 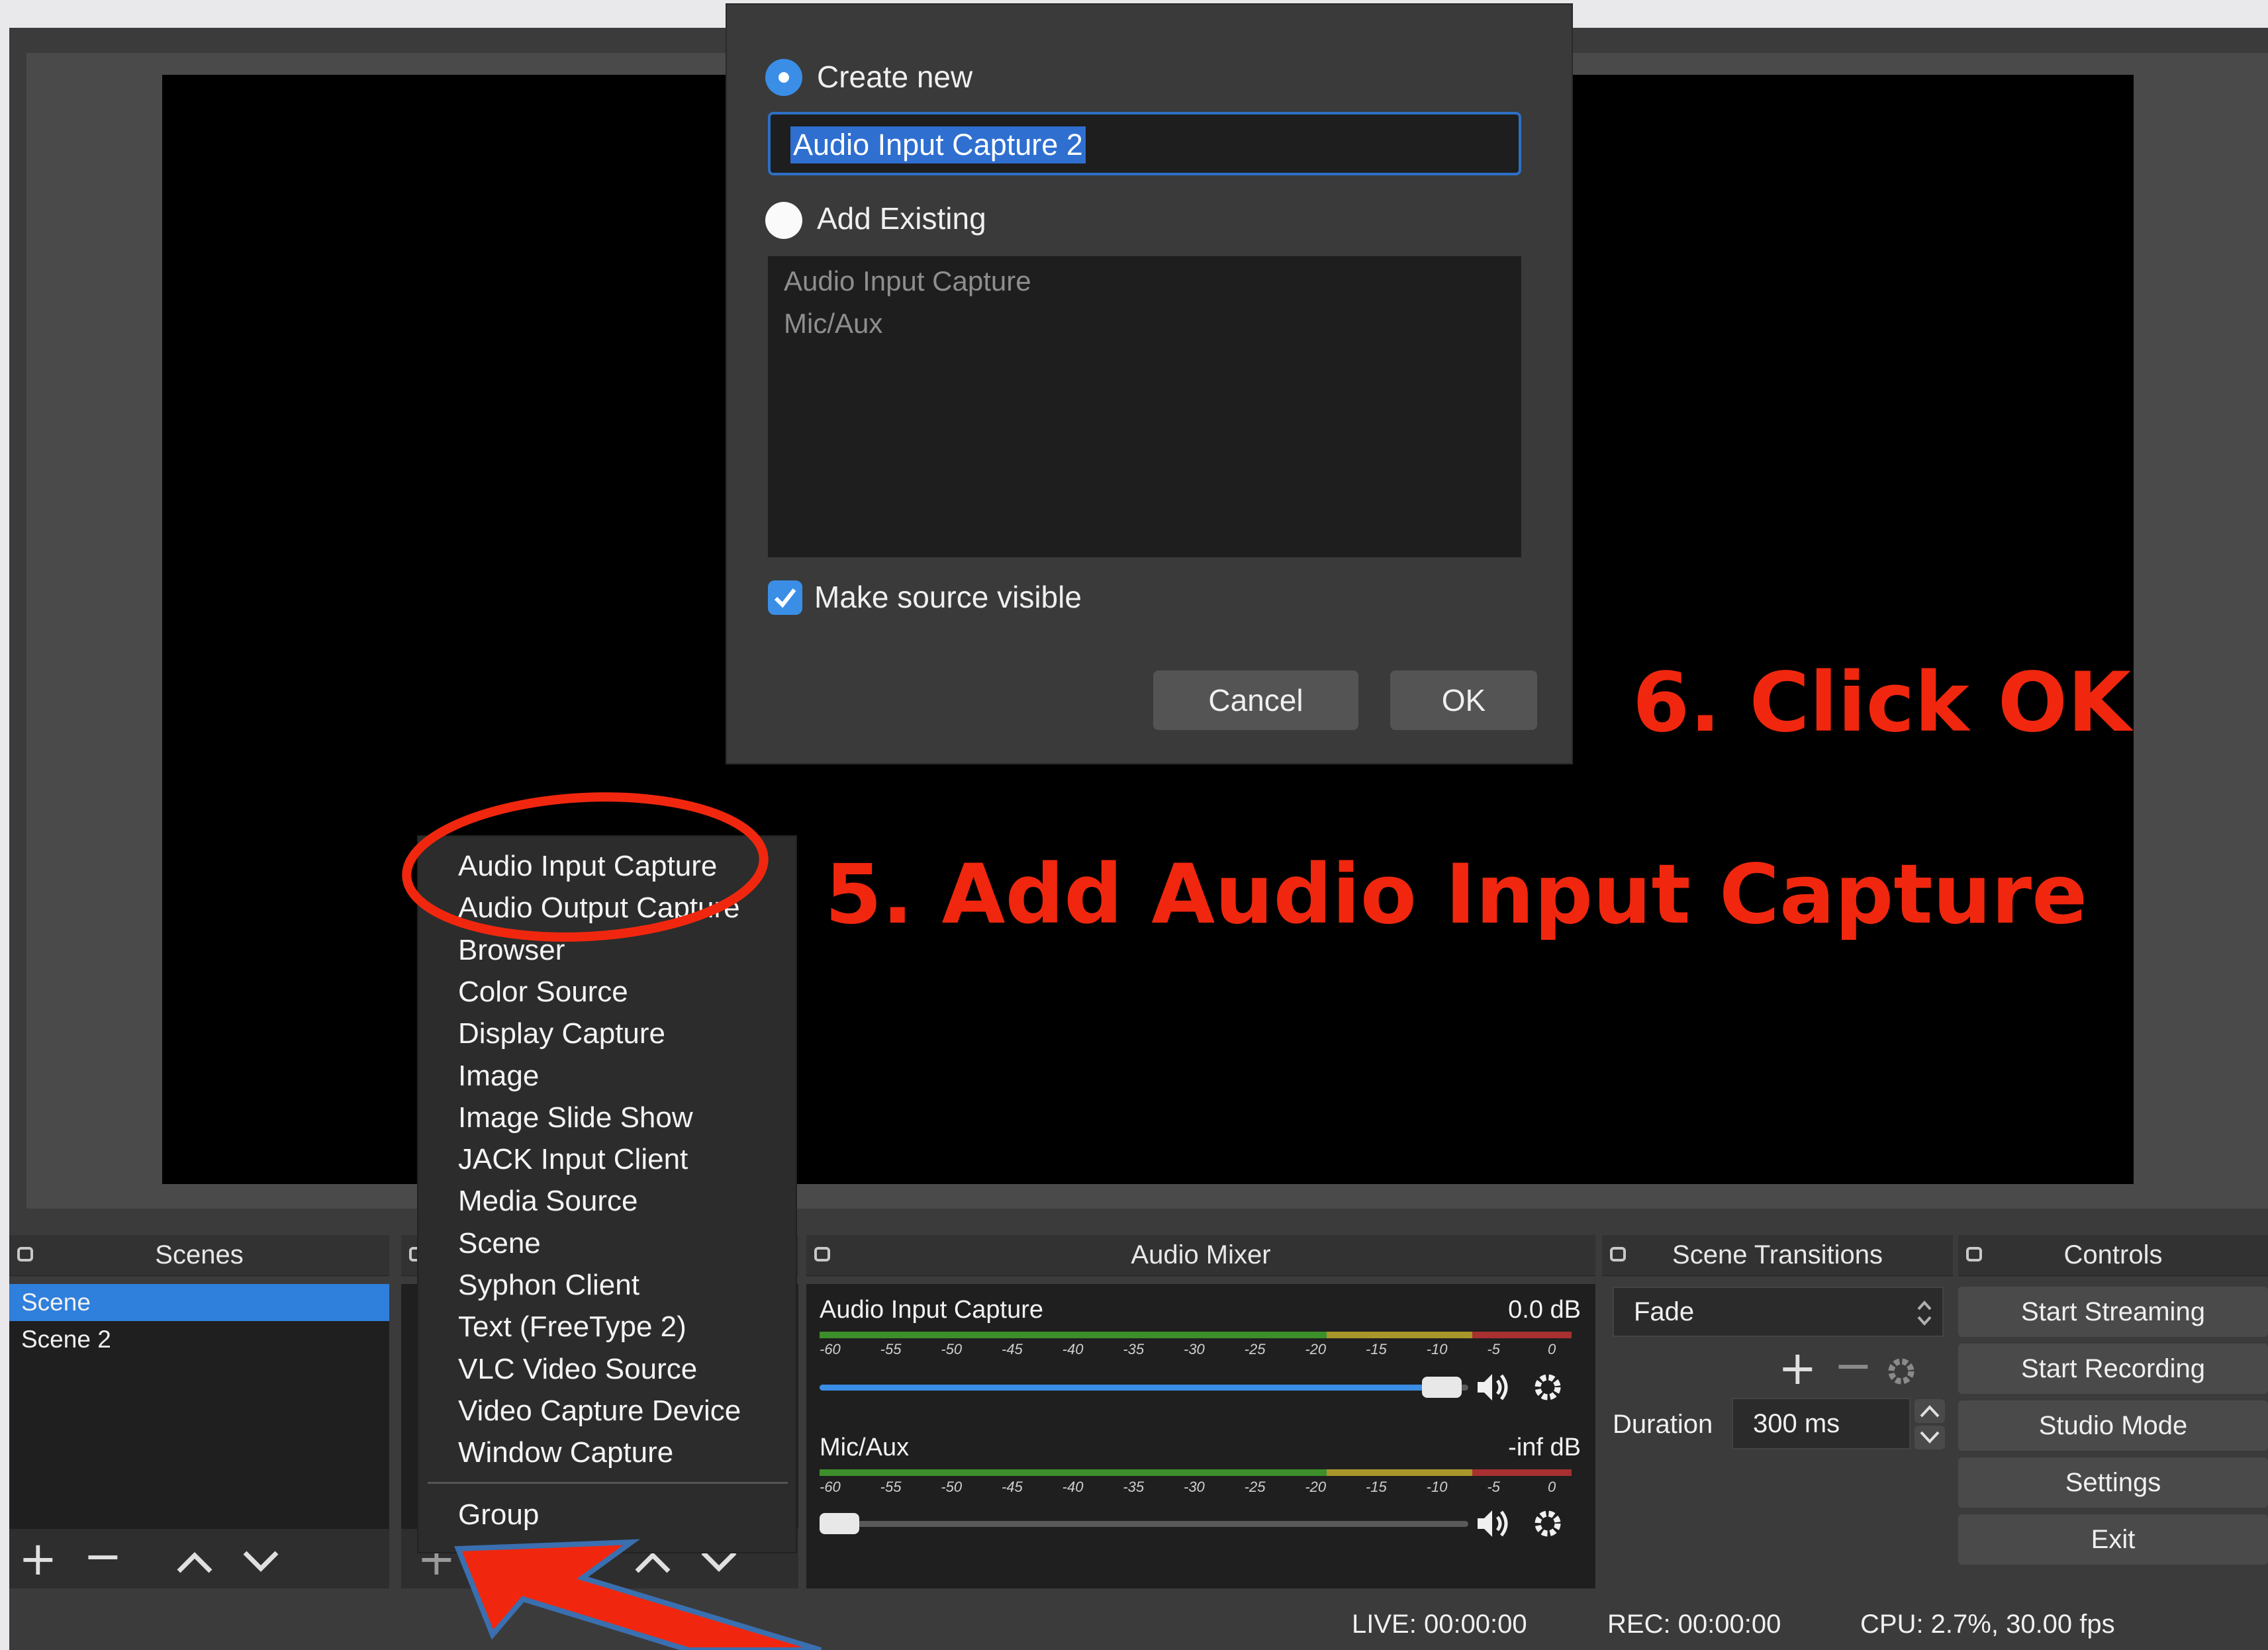 What do you see at coordinates (261, 1560) in the screenshot?
I see `chevron-down-icon` at bounding box center [261, 1560].